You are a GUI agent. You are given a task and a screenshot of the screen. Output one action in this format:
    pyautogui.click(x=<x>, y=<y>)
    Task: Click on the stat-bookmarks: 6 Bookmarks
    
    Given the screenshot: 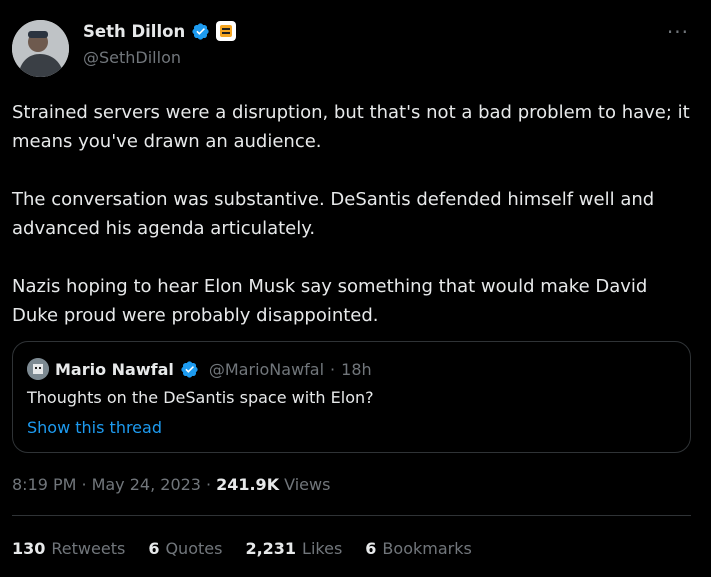 What is the action you would take?
    pyautogui.click(x=418, y=548)
    